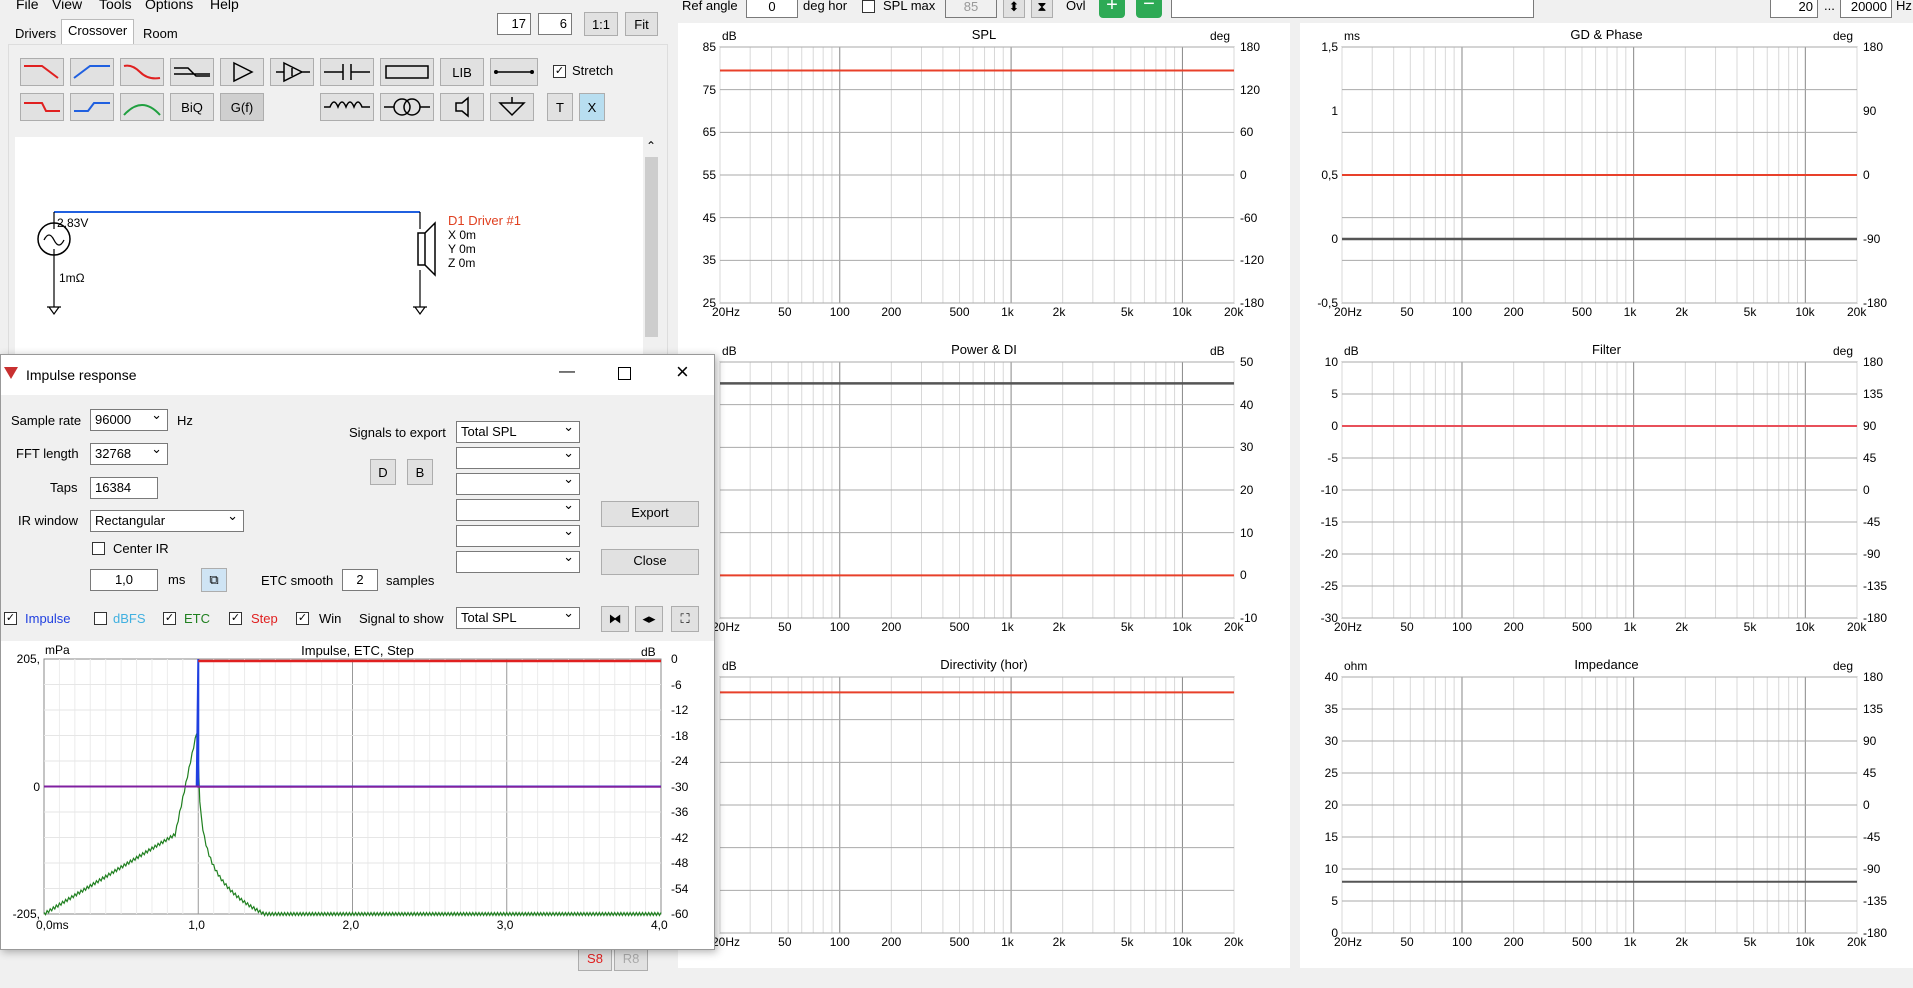 This screenshot has height=988, width=1913. I want to click on chart-3-xtick: 5k, so click(1750, 627).